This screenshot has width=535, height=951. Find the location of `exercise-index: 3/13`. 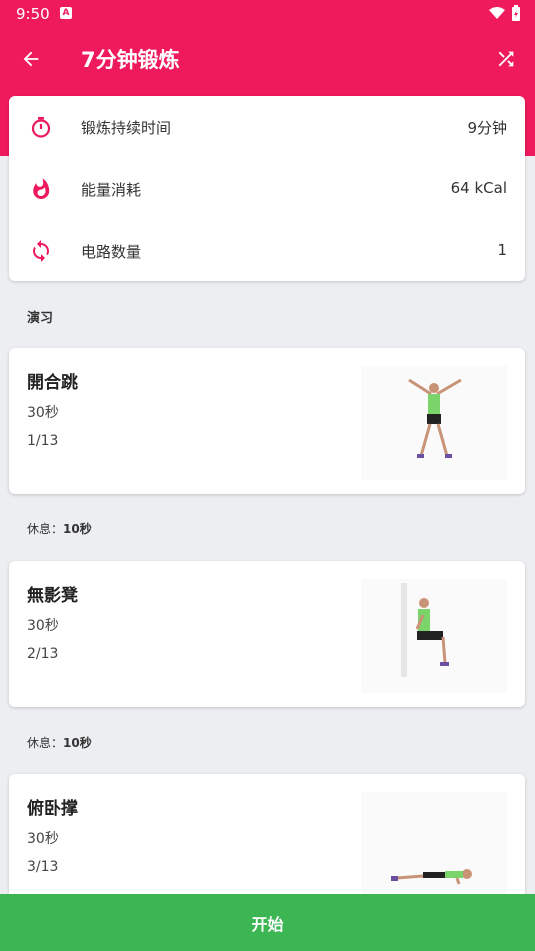

exercise-index: 3/13 is located at coordinates (43, 867).